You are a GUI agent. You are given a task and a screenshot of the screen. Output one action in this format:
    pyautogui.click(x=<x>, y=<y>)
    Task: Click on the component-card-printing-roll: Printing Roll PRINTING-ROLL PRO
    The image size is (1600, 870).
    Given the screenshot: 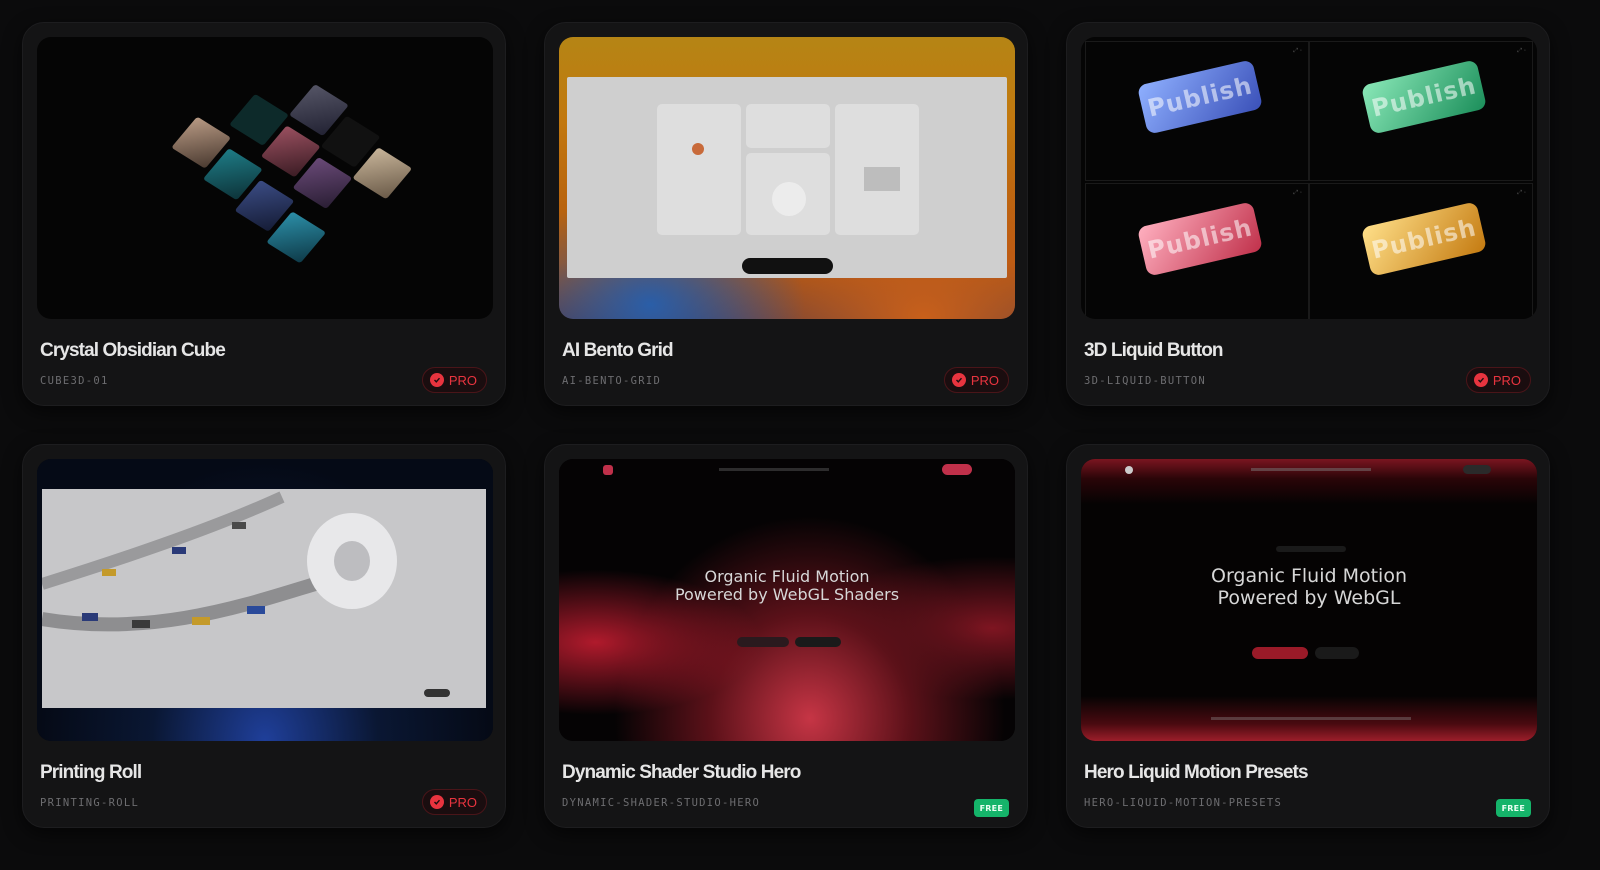 What is the action you would take?
    pyautogui.click(x=264, y=636)
    